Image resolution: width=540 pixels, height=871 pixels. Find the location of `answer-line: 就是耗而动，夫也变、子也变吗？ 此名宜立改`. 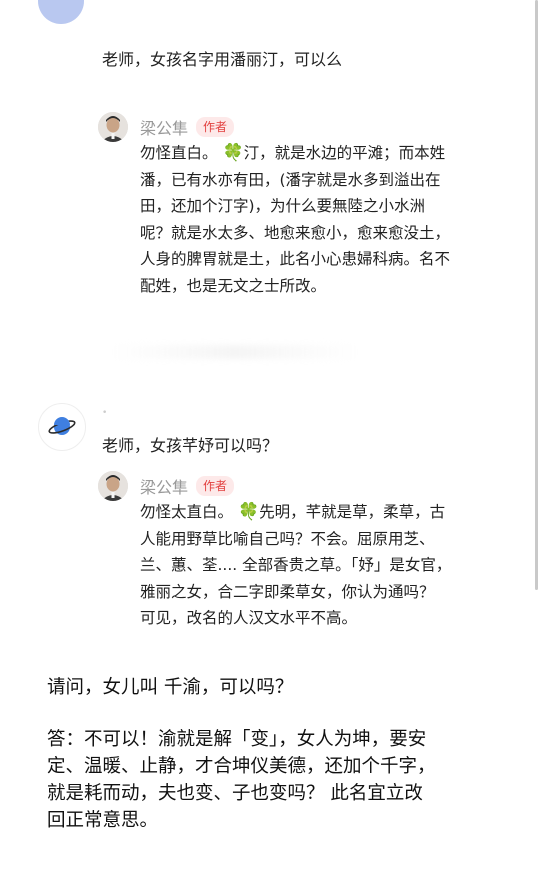

answer-line: 就是耗而动，夫也变、子也变吗？ 此名宜立改 is located at coordinates (235, 793).